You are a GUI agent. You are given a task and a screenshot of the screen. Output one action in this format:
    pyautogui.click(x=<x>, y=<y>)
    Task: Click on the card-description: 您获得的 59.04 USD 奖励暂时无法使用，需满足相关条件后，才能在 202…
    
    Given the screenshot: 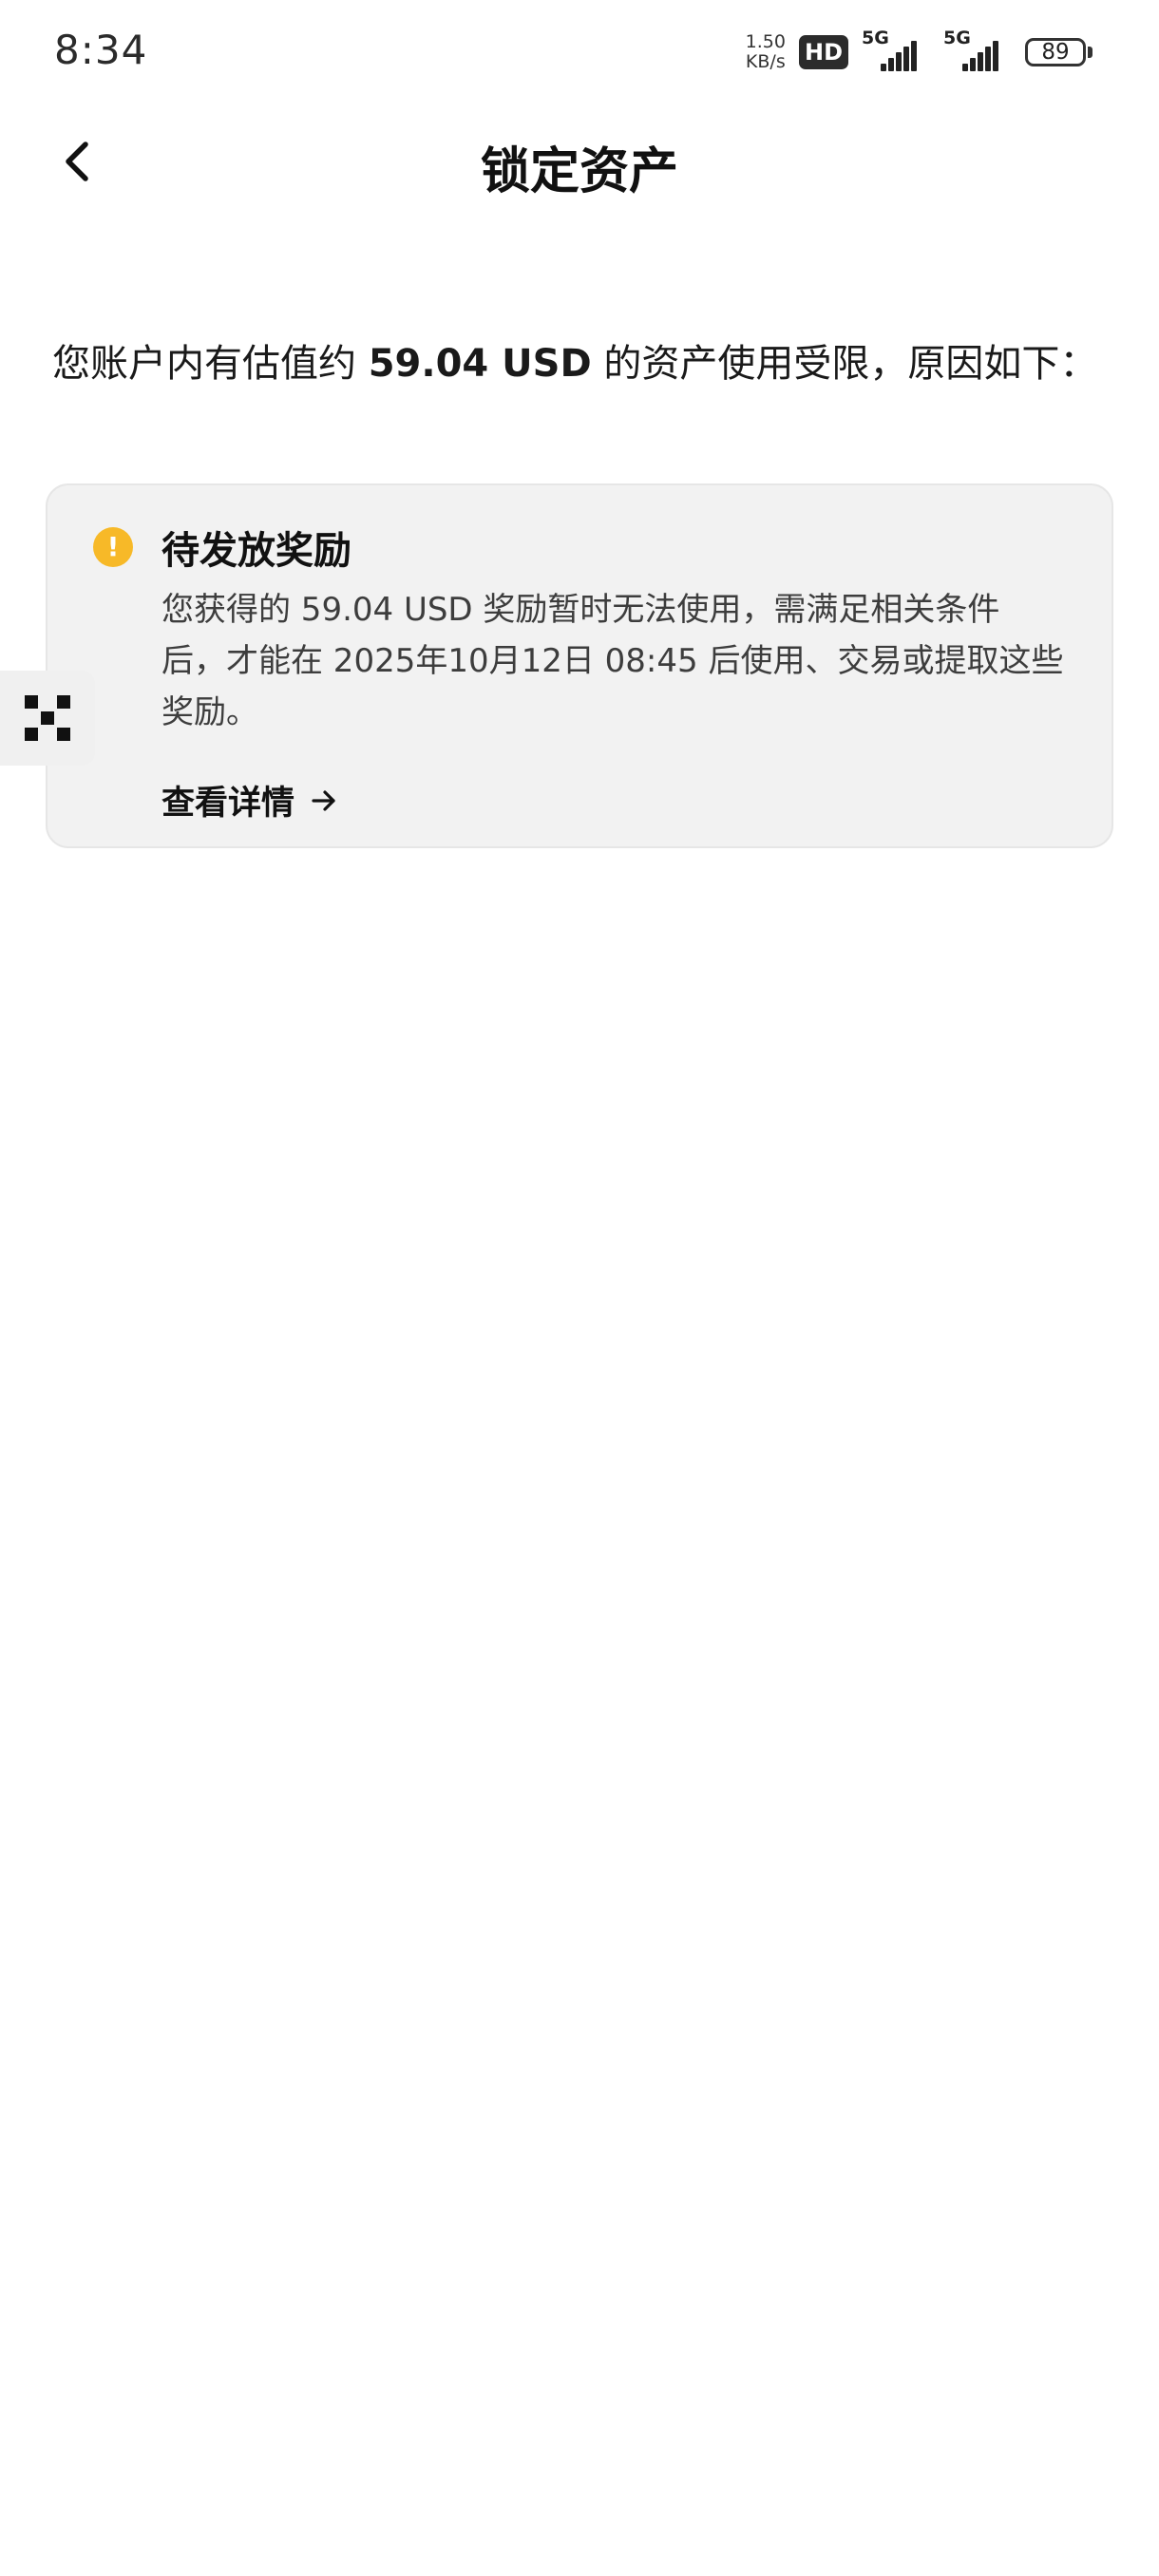 What is the action you would take?
    pyautogui.click(x=613, y=661)
    